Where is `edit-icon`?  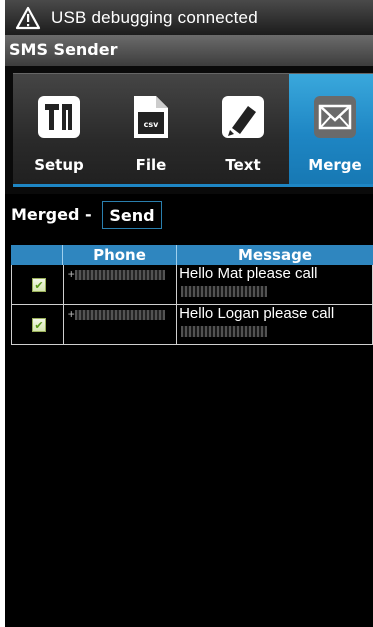
edit-icon is located at coordinates (243, 117).